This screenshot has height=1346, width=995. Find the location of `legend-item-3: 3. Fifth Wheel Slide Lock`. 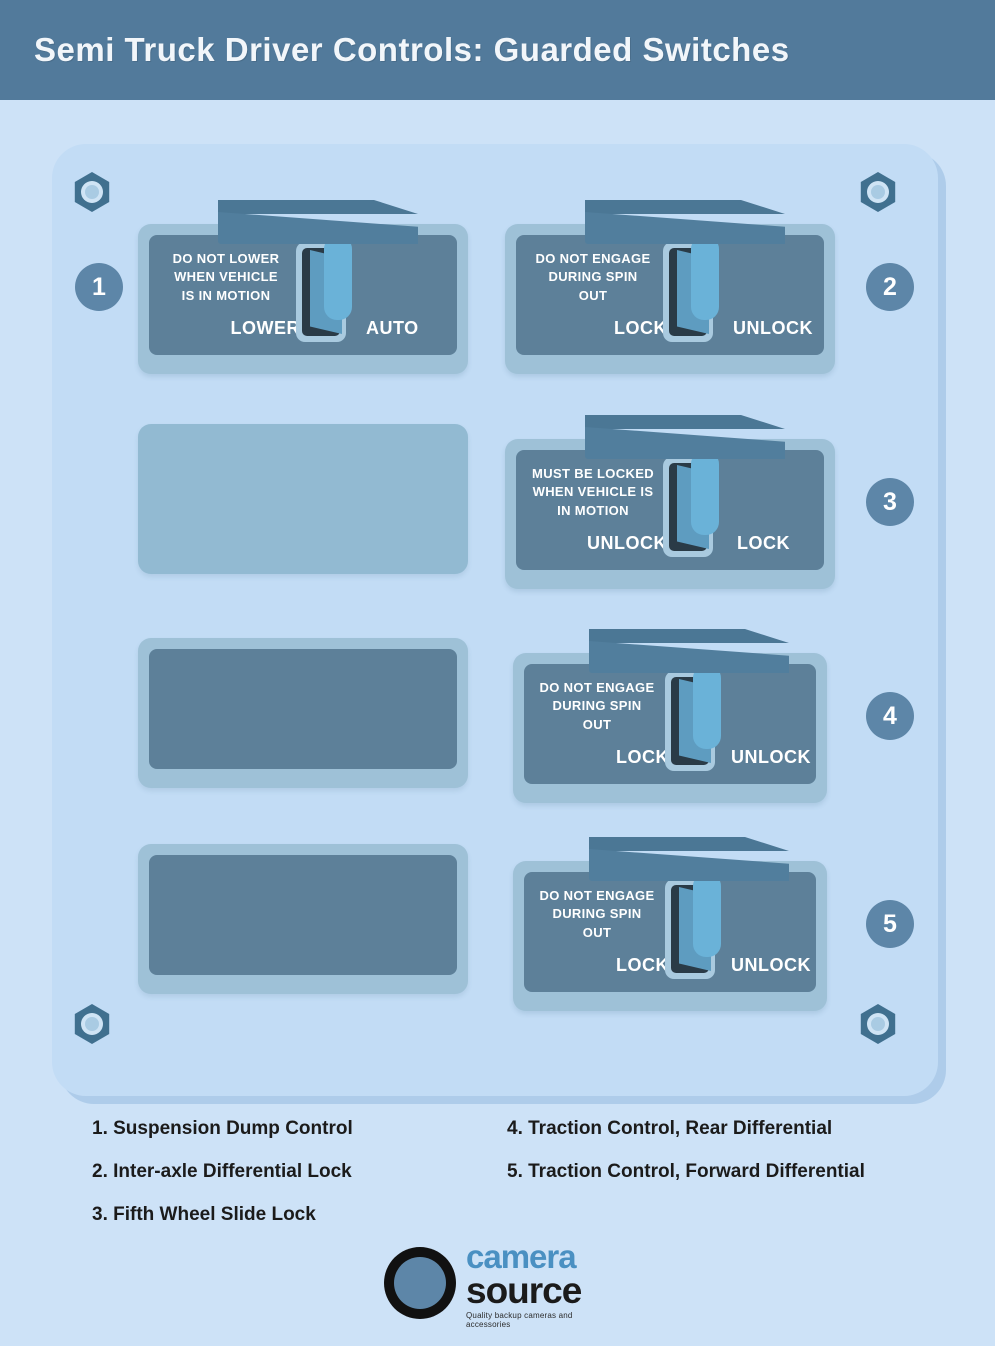

legend-item-3: 3. Fifth Wheel Slide Lock is located at coordinates (204, 1214).